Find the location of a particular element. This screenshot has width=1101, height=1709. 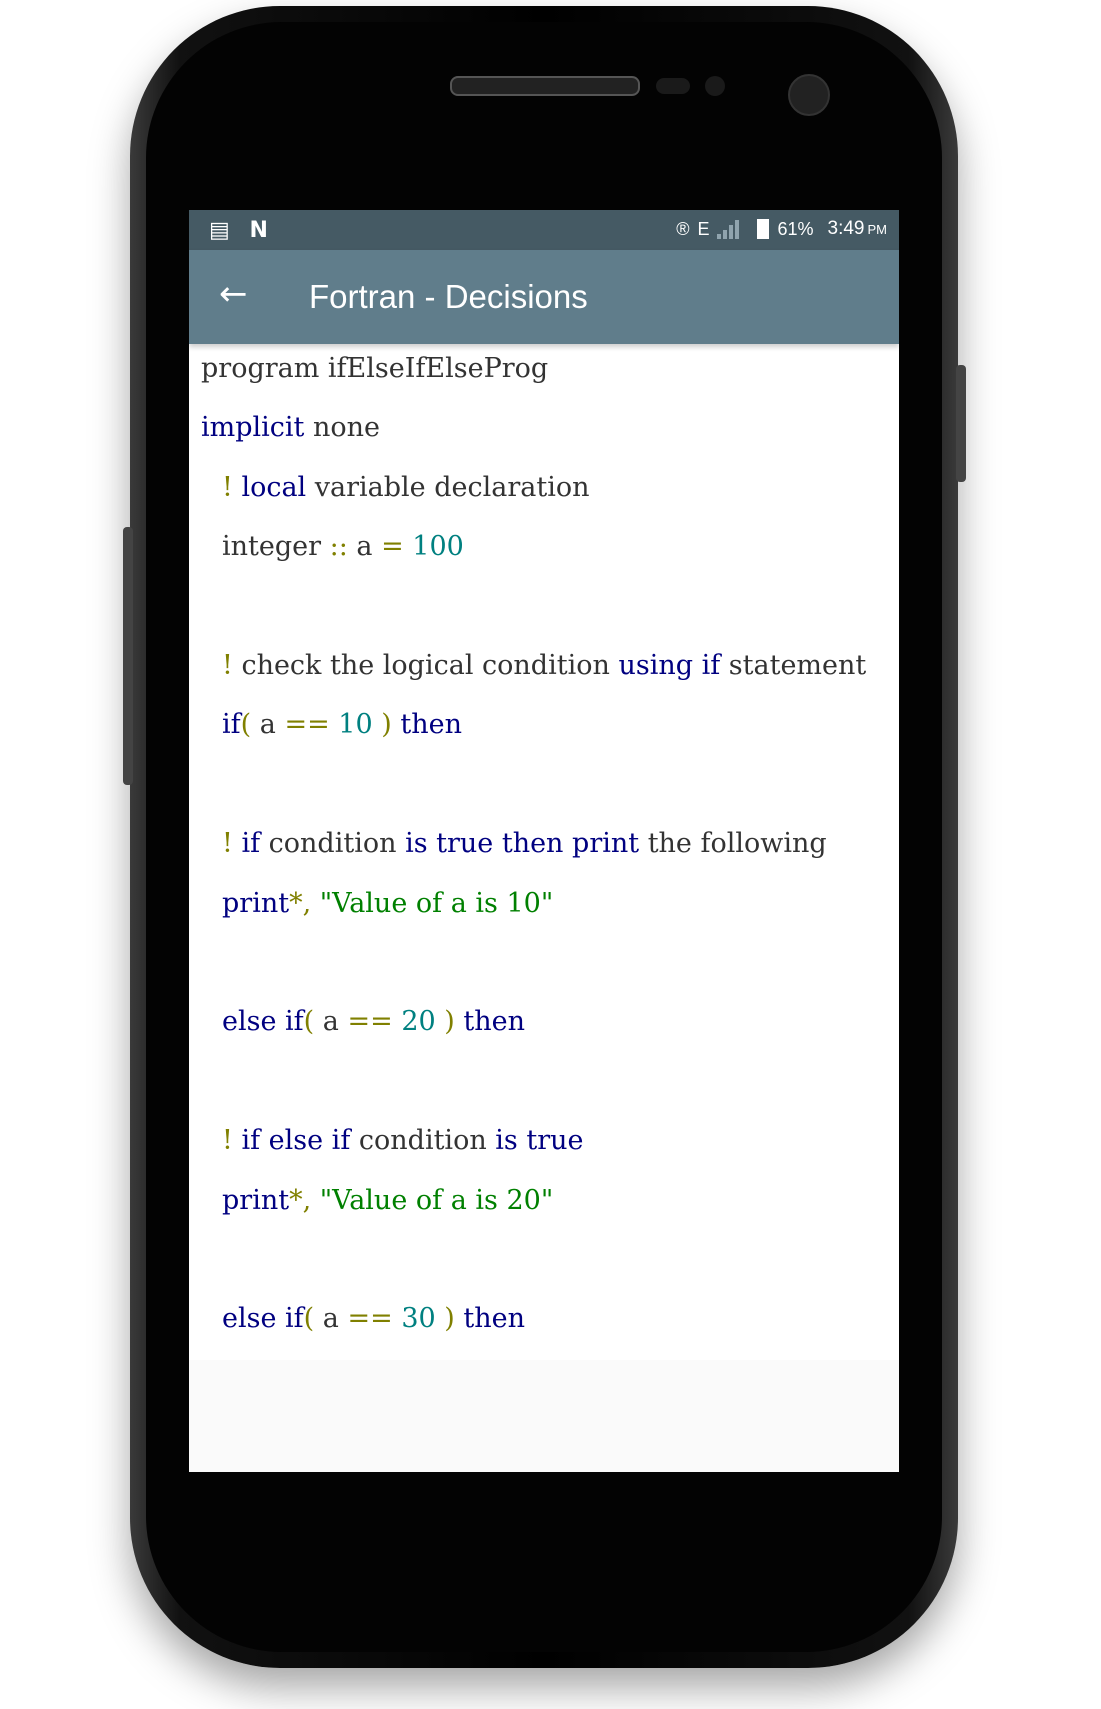

code-line: print*, "Value of a is 10" is located at coordinates (387, 904).